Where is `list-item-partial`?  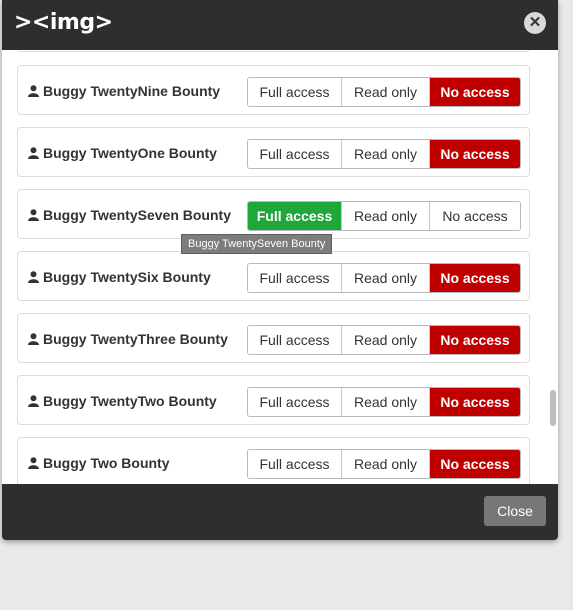 list-item-partial is located at coordinates (273, 51).